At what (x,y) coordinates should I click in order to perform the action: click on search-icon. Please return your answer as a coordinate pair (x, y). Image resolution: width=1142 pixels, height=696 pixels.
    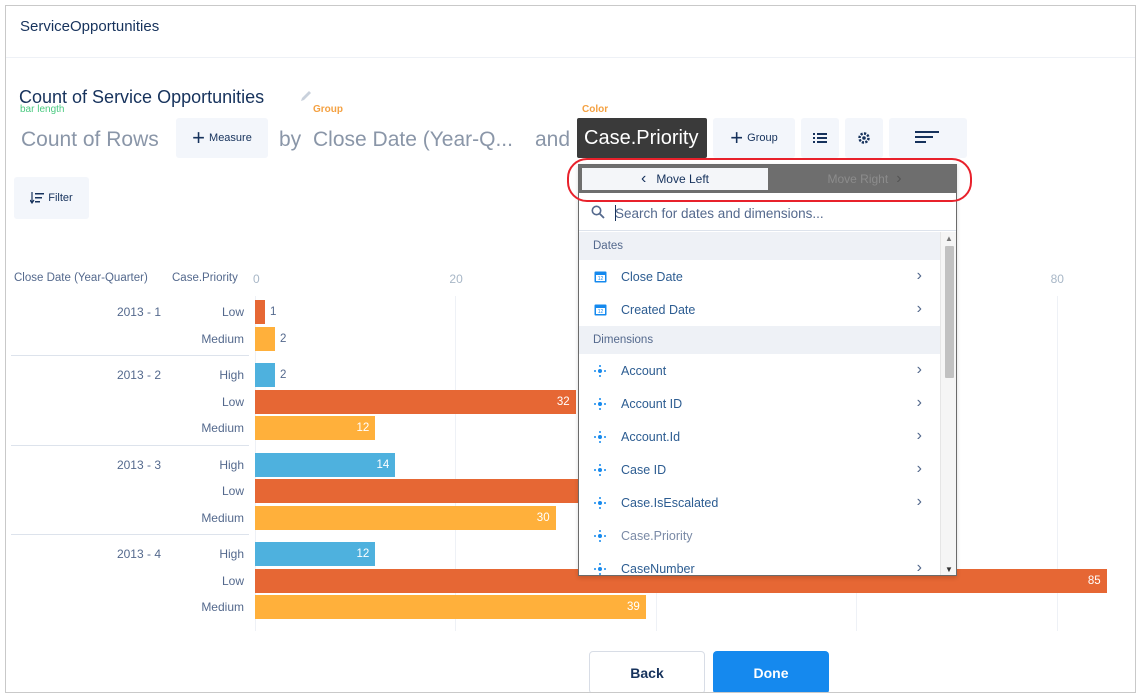
    Looking at the image, I should click on (598, 212).